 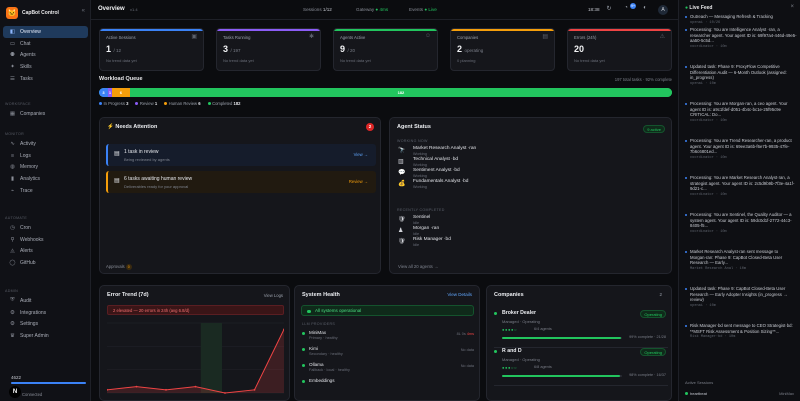 I want to click on sidebar-footer: 4622 N Connected, so click(x=46, y=386).